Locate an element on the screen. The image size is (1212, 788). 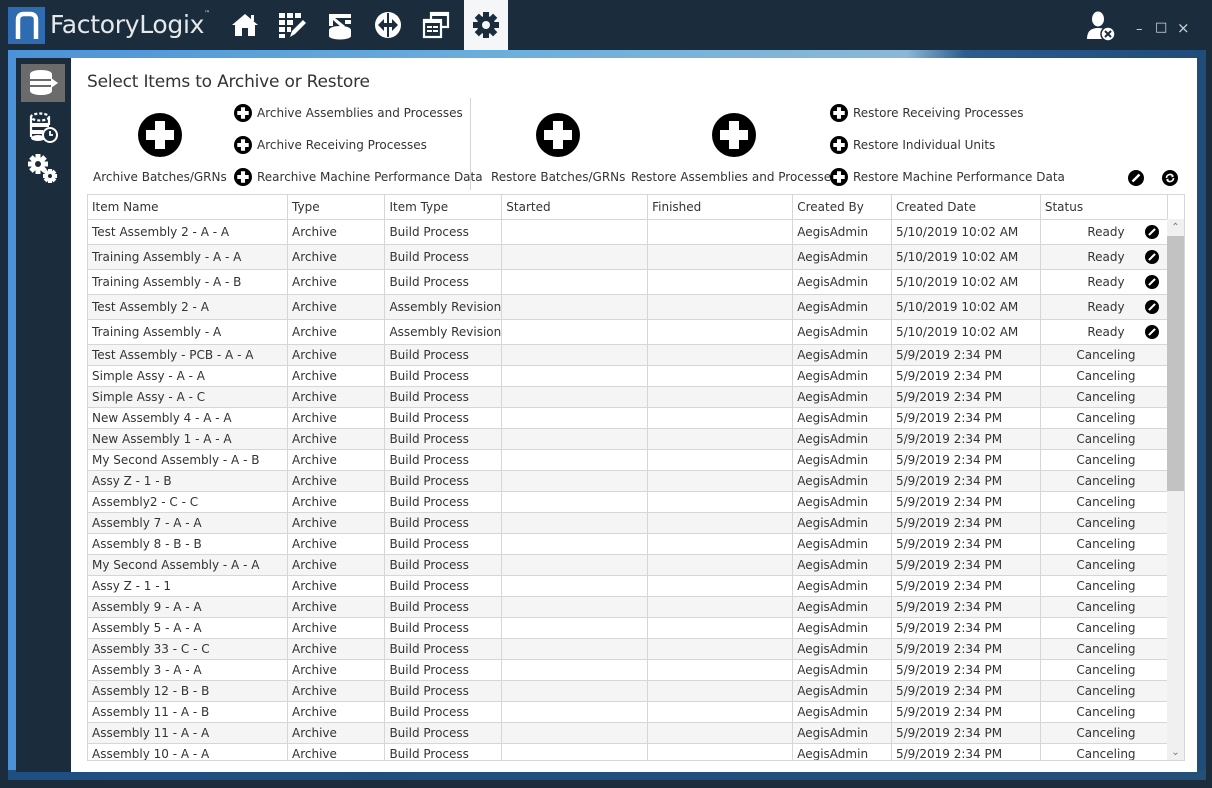
archive-assemblies-button: Archive Assemblies and Processes is located at coordinates (348, 113).